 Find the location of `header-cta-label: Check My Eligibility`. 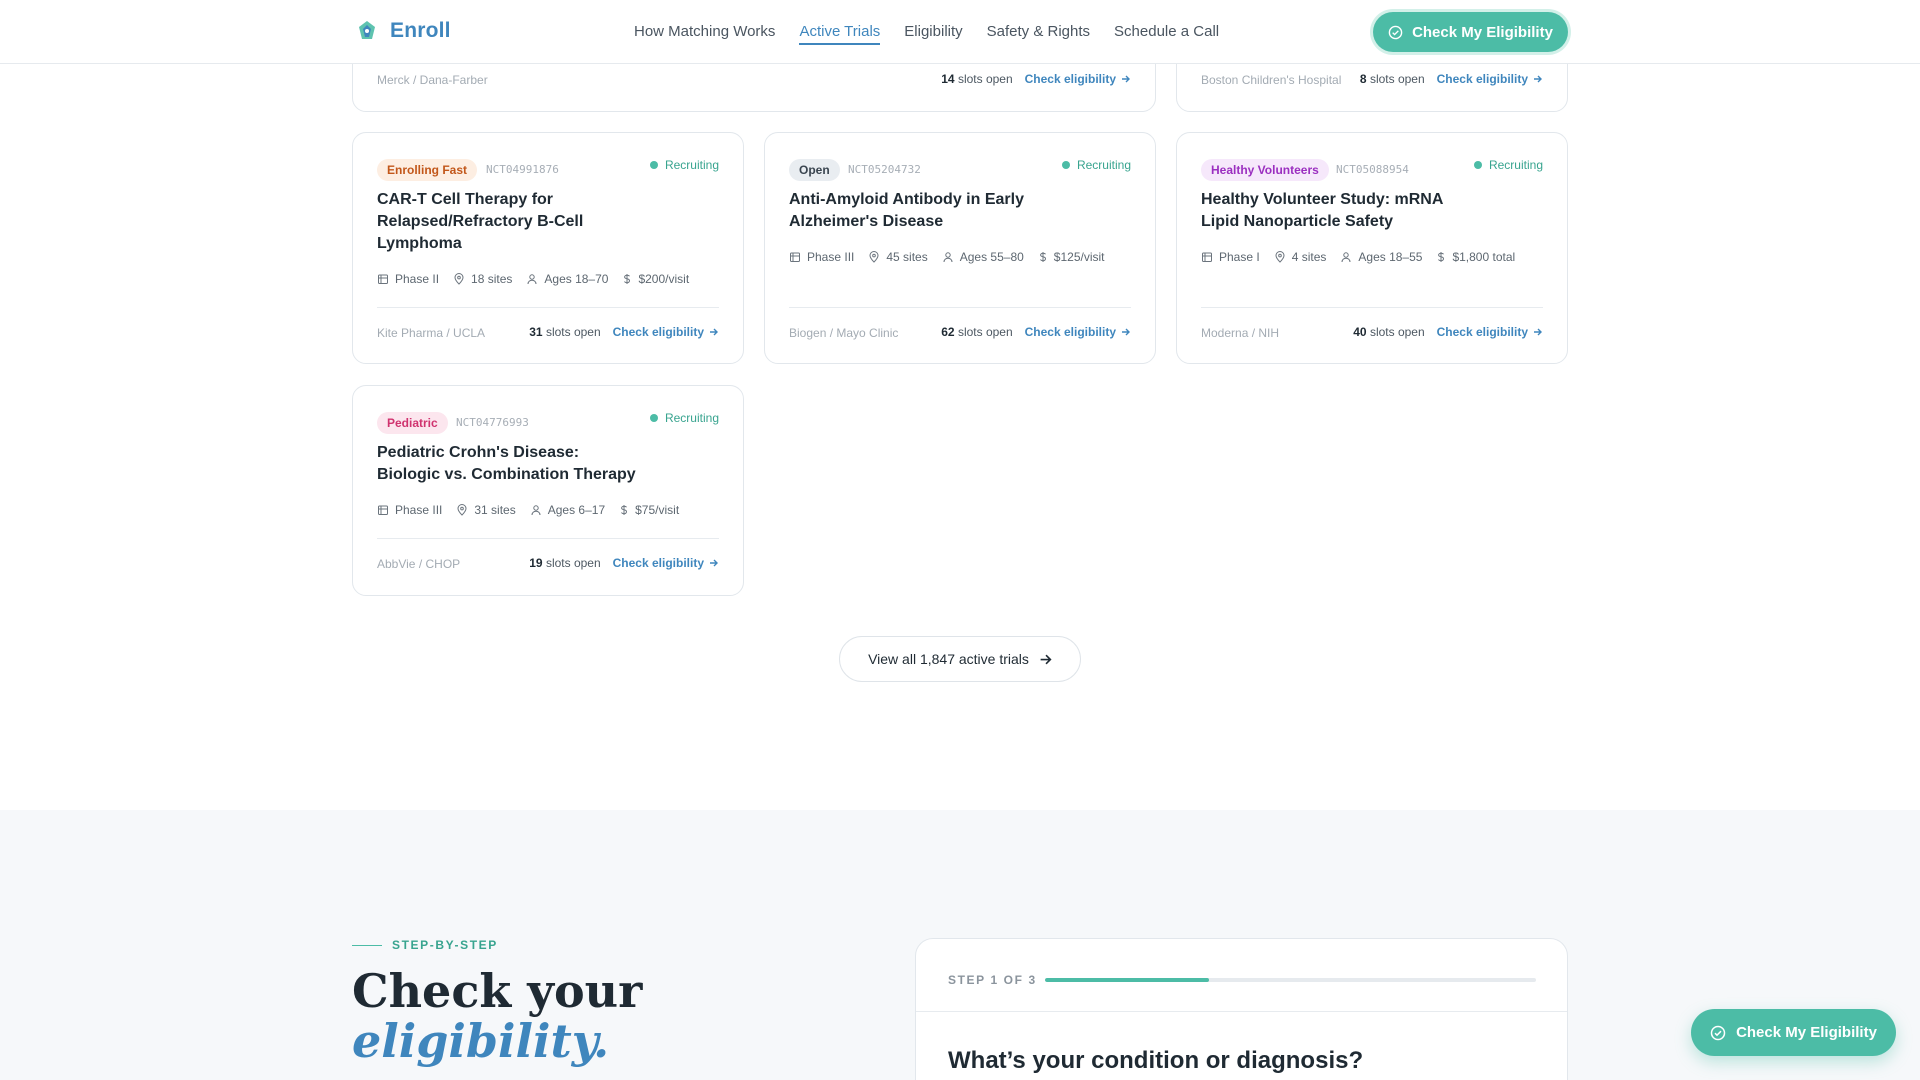

header-cta-label: Check My Eligibility is located at coordinates (1482, 32).